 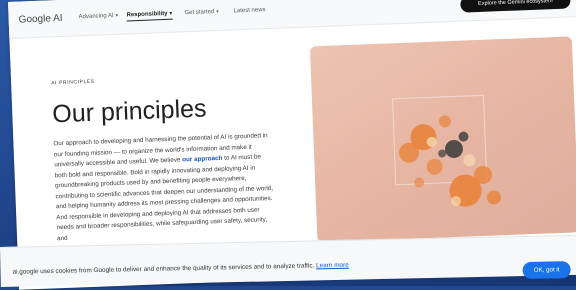 I want to click on eyebrow-label: AI PRINCIPLES, so click(x=73, y=82).